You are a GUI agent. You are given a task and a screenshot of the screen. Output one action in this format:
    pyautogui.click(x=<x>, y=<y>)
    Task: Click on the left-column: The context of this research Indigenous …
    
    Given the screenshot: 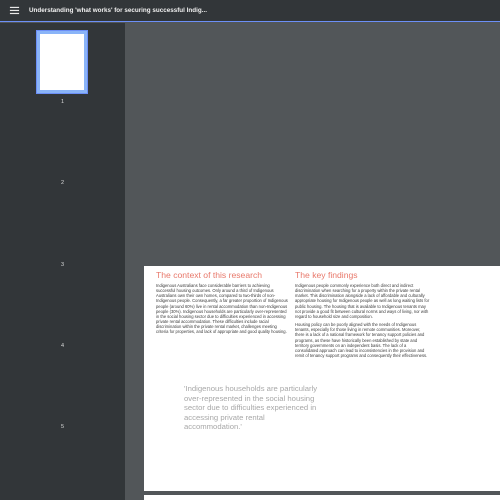 What is the action you would take?
    pyautogui.click(x=223, y=302)
    